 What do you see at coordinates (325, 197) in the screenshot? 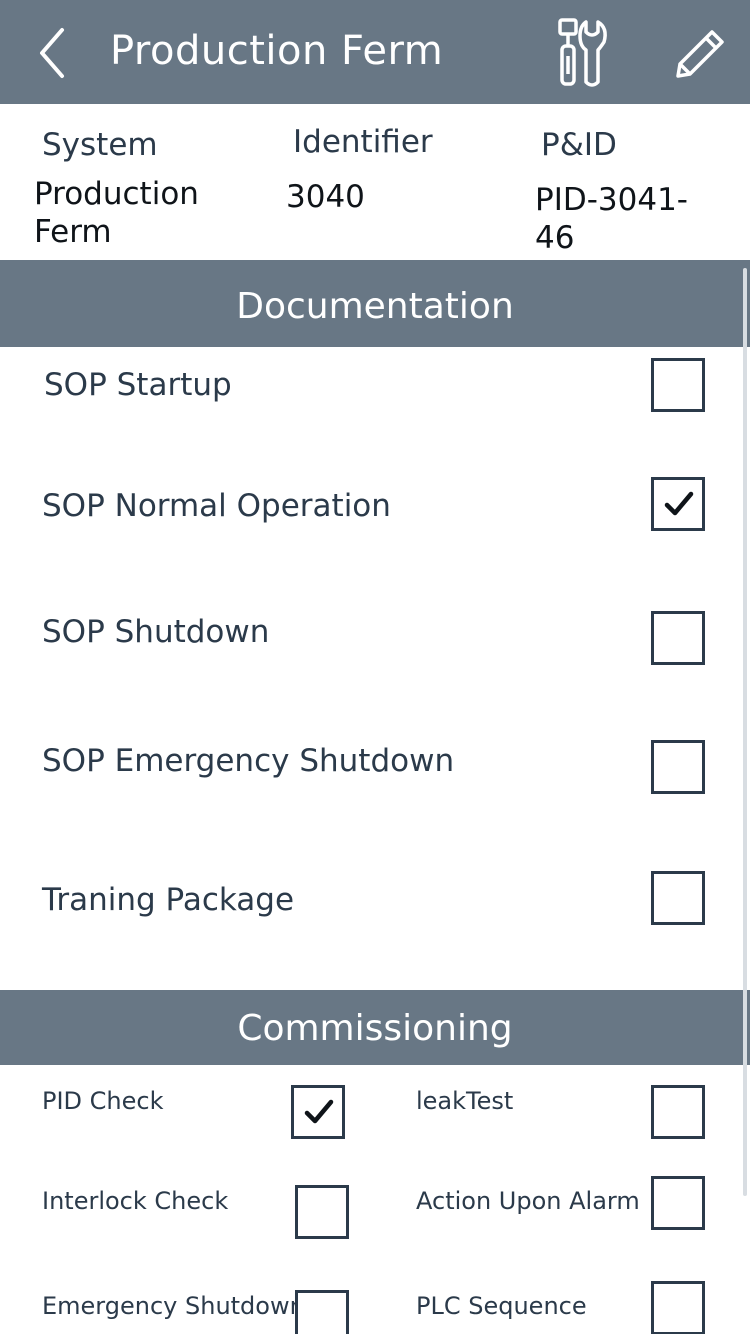
I see `identifier-value: 3040` at bounding box center [325, 197].